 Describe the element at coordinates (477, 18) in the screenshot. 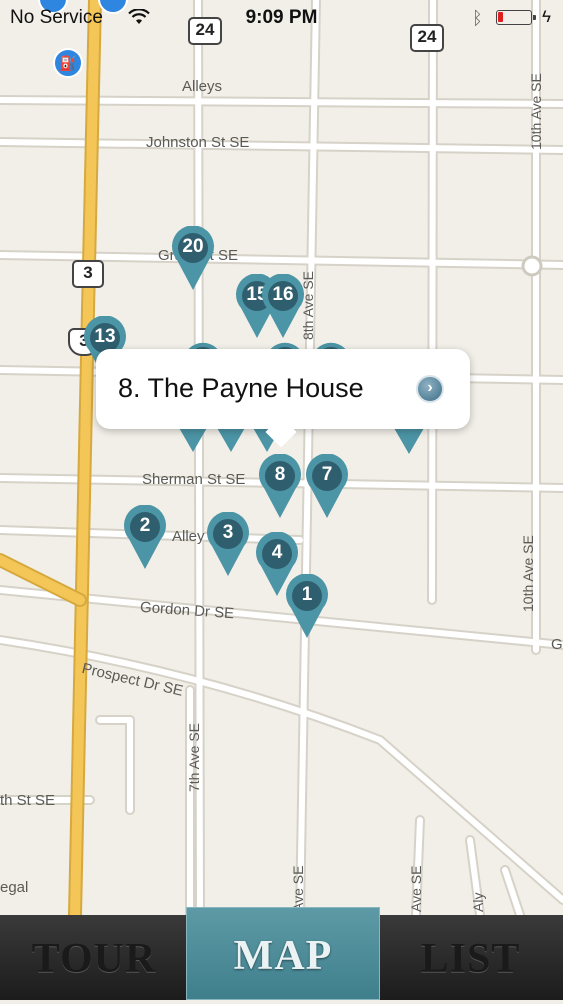

I see `bluetooth-icon: ᛒ` at that location.